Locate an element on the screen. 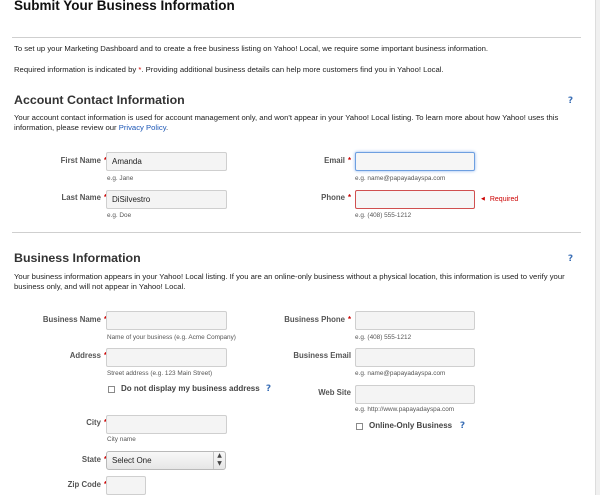  chevron-down-icon: ▼ is located at coordinates (219, 463).